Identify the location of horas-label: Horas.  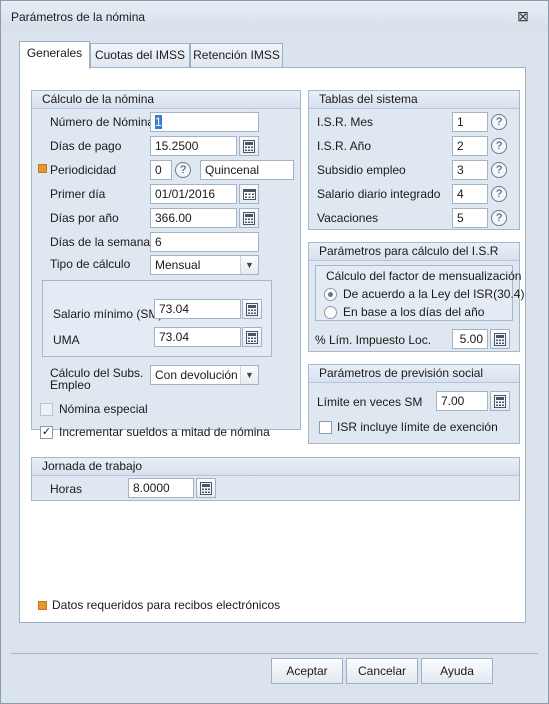
(66, 489).